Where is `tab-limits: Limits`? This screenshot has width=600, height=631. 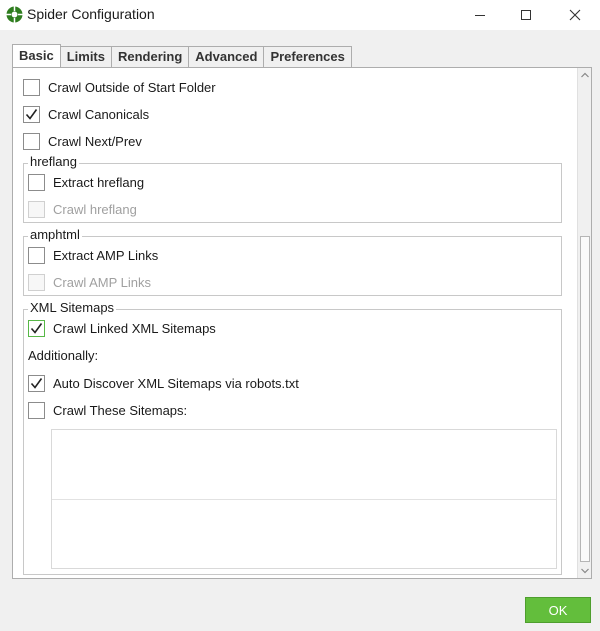 tab-limits: Limits is located at coordinates (86, 57).